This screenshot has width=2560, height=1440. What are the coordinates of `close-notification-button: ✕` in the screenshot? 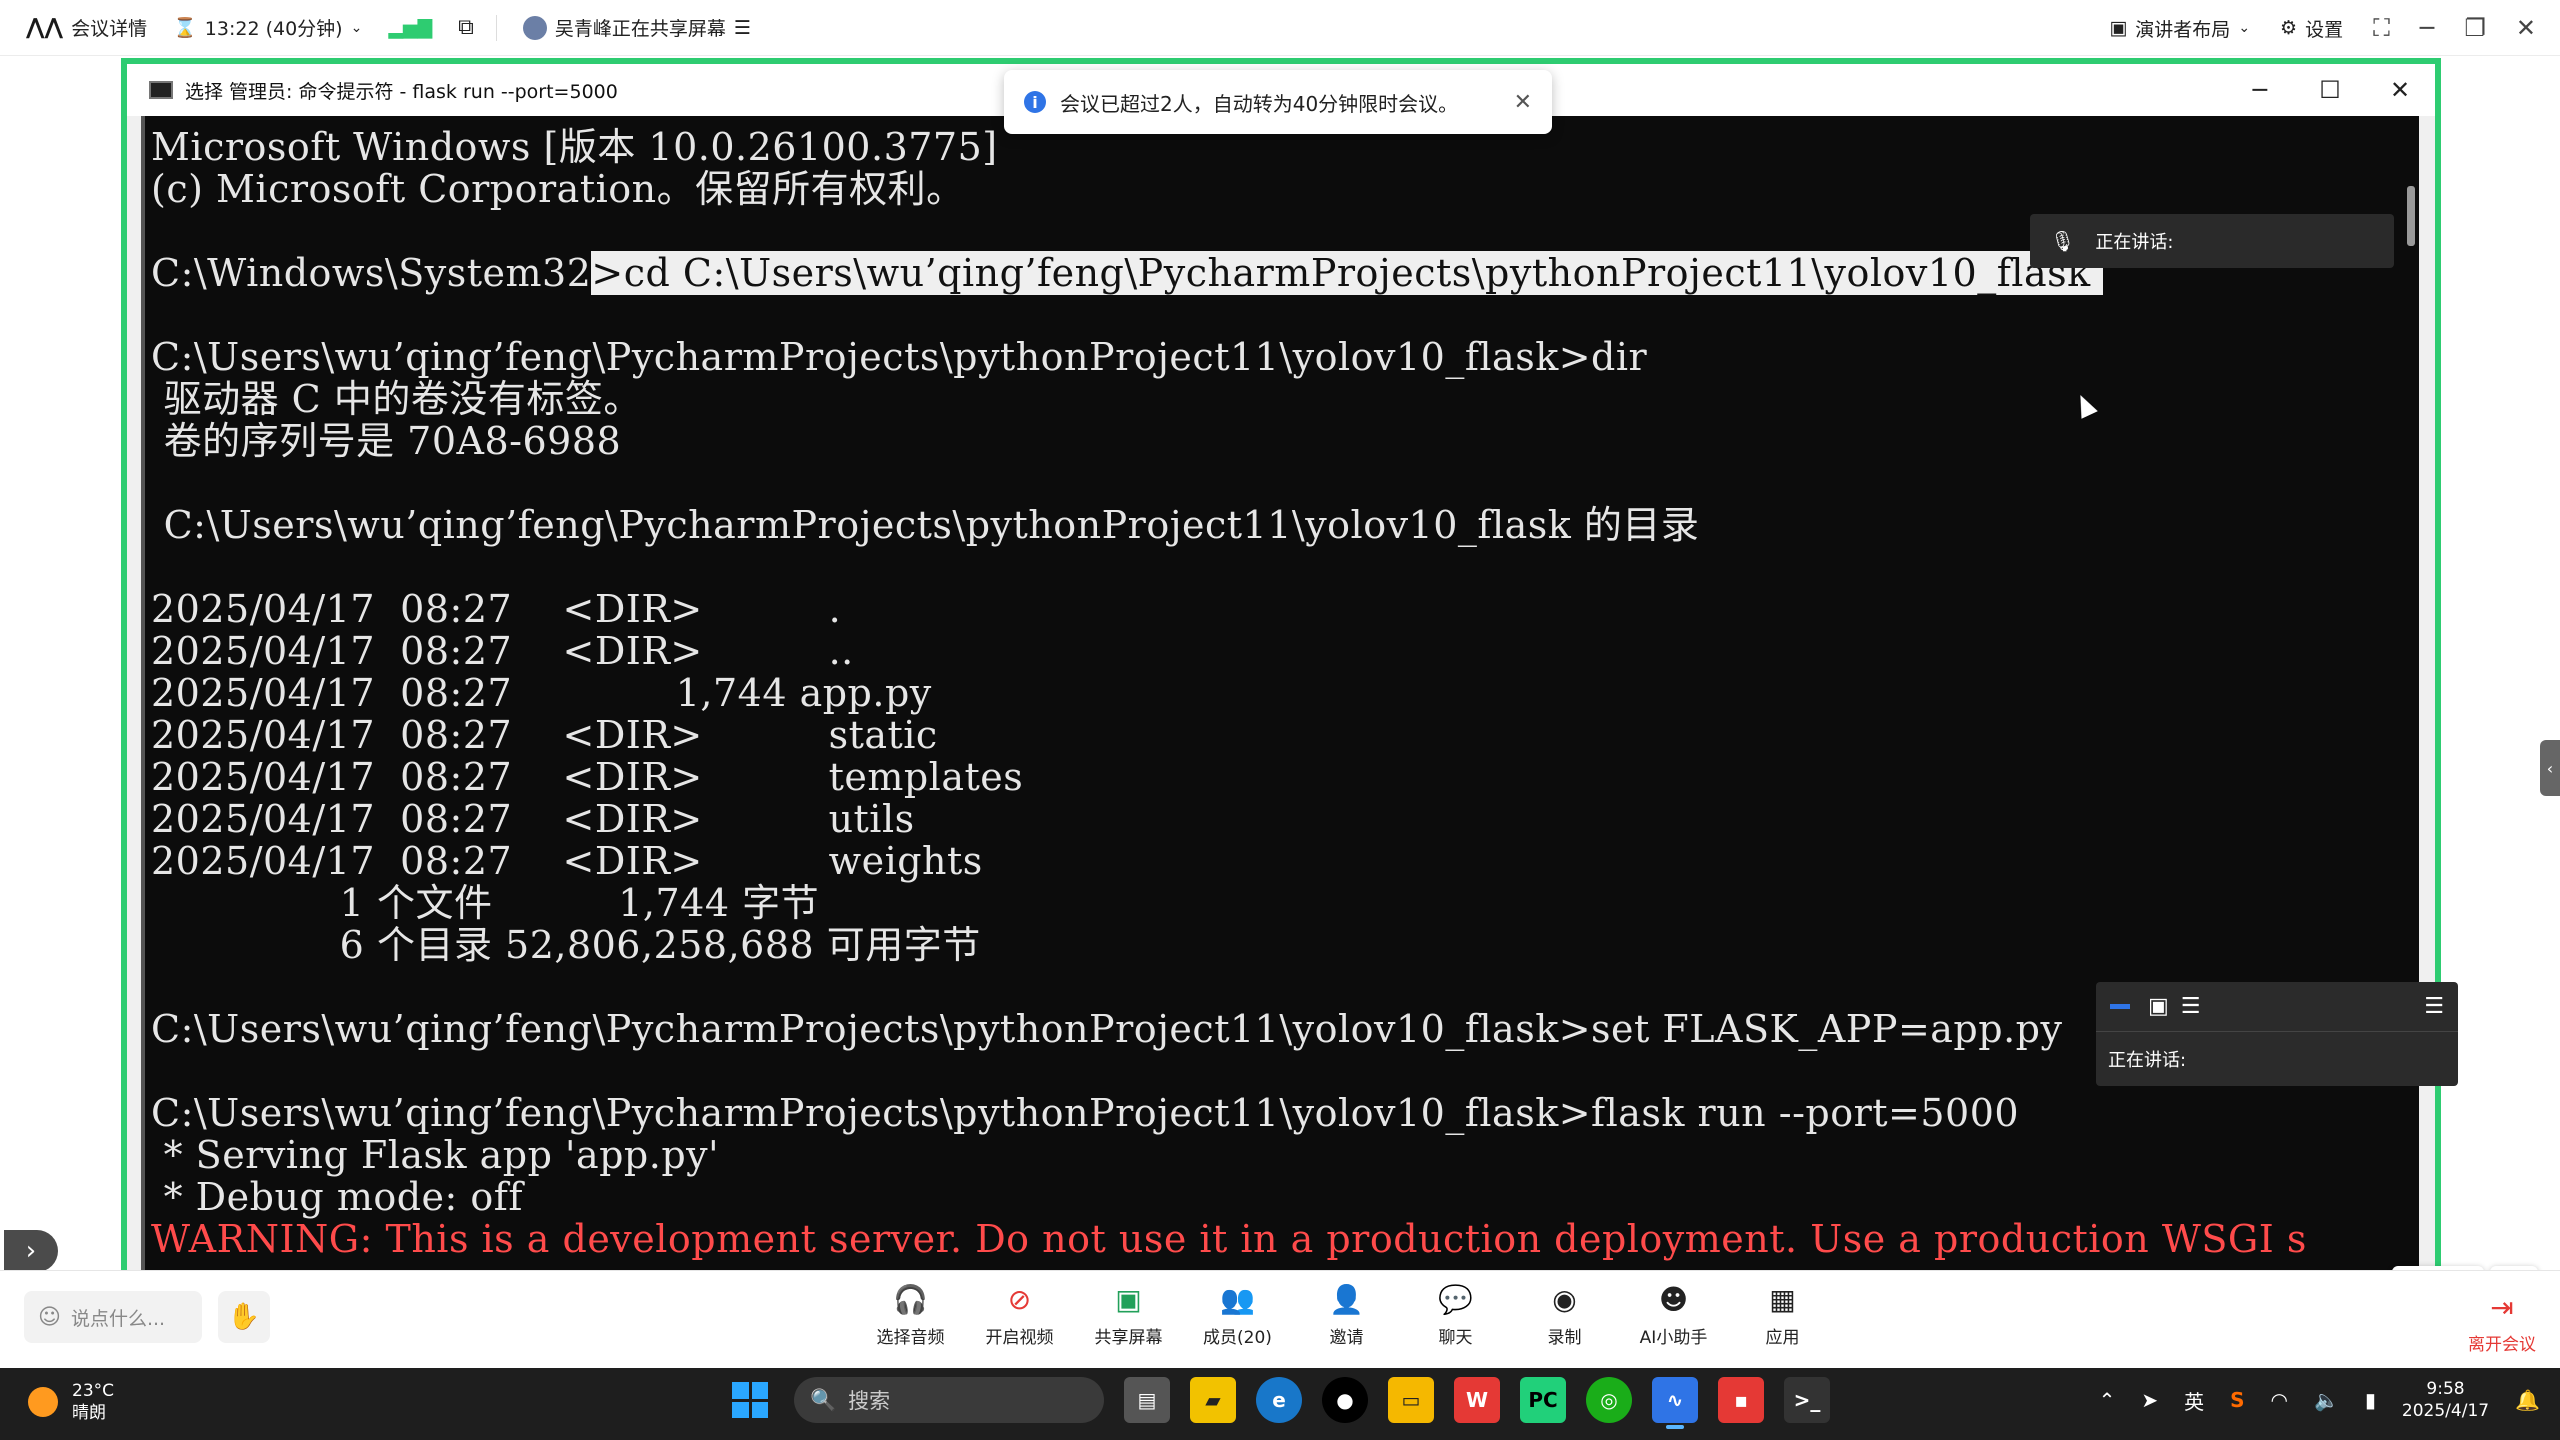 It's located at (1523, 102).